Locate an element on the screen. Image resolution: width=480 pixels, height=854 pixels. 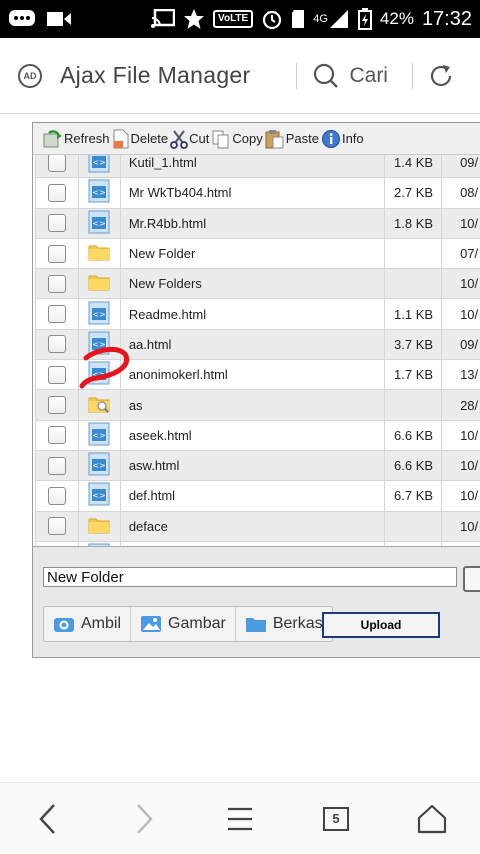
delete-button: Delete is located at coordinates (140, 139).